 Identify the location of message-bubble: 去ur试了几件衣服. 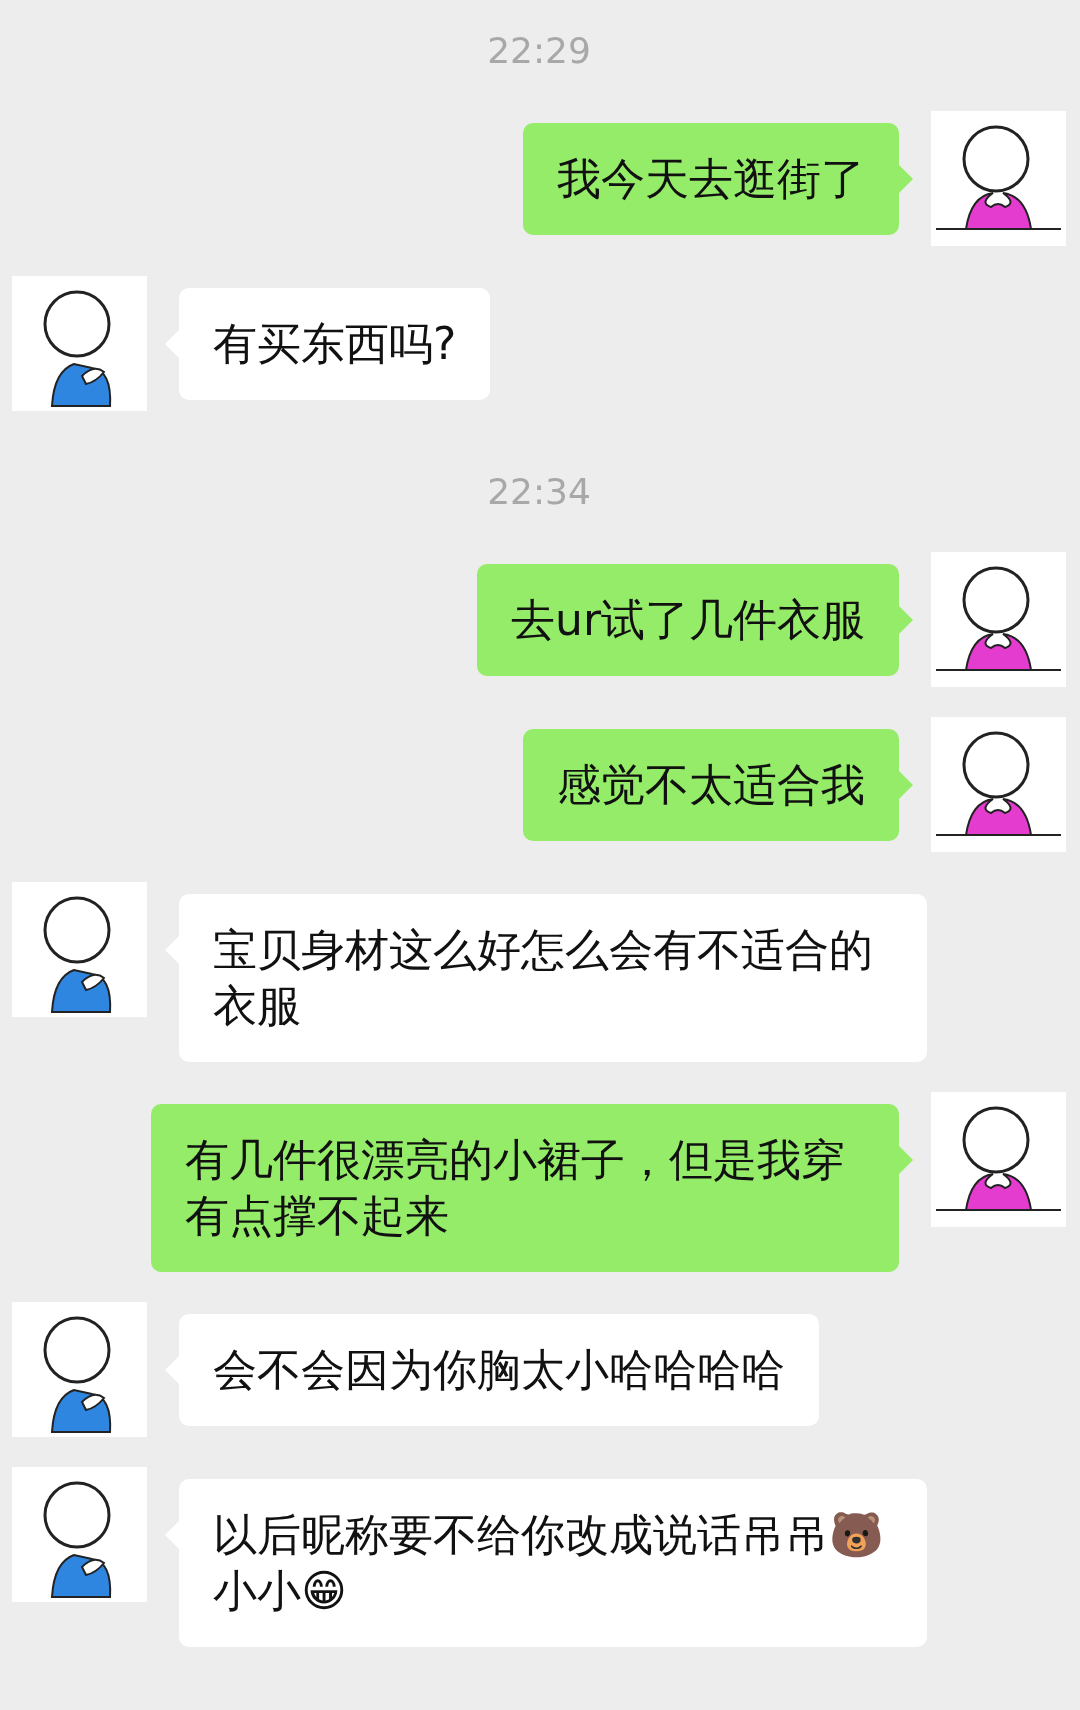
(688, 620).